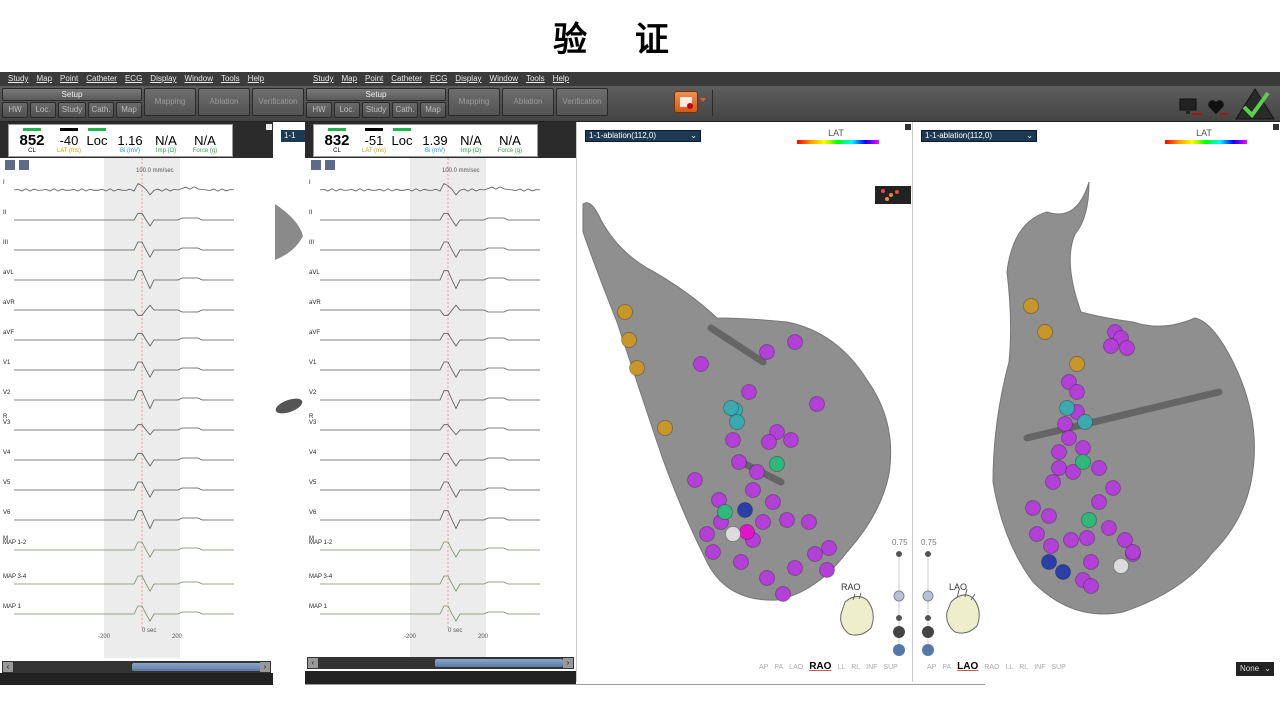 The width and height of the screenshot is (1280, 720). What do you see at coordinates (323, 79) in the screenshot?
I see `menu-study: Study` at bounding box center [323, 79].